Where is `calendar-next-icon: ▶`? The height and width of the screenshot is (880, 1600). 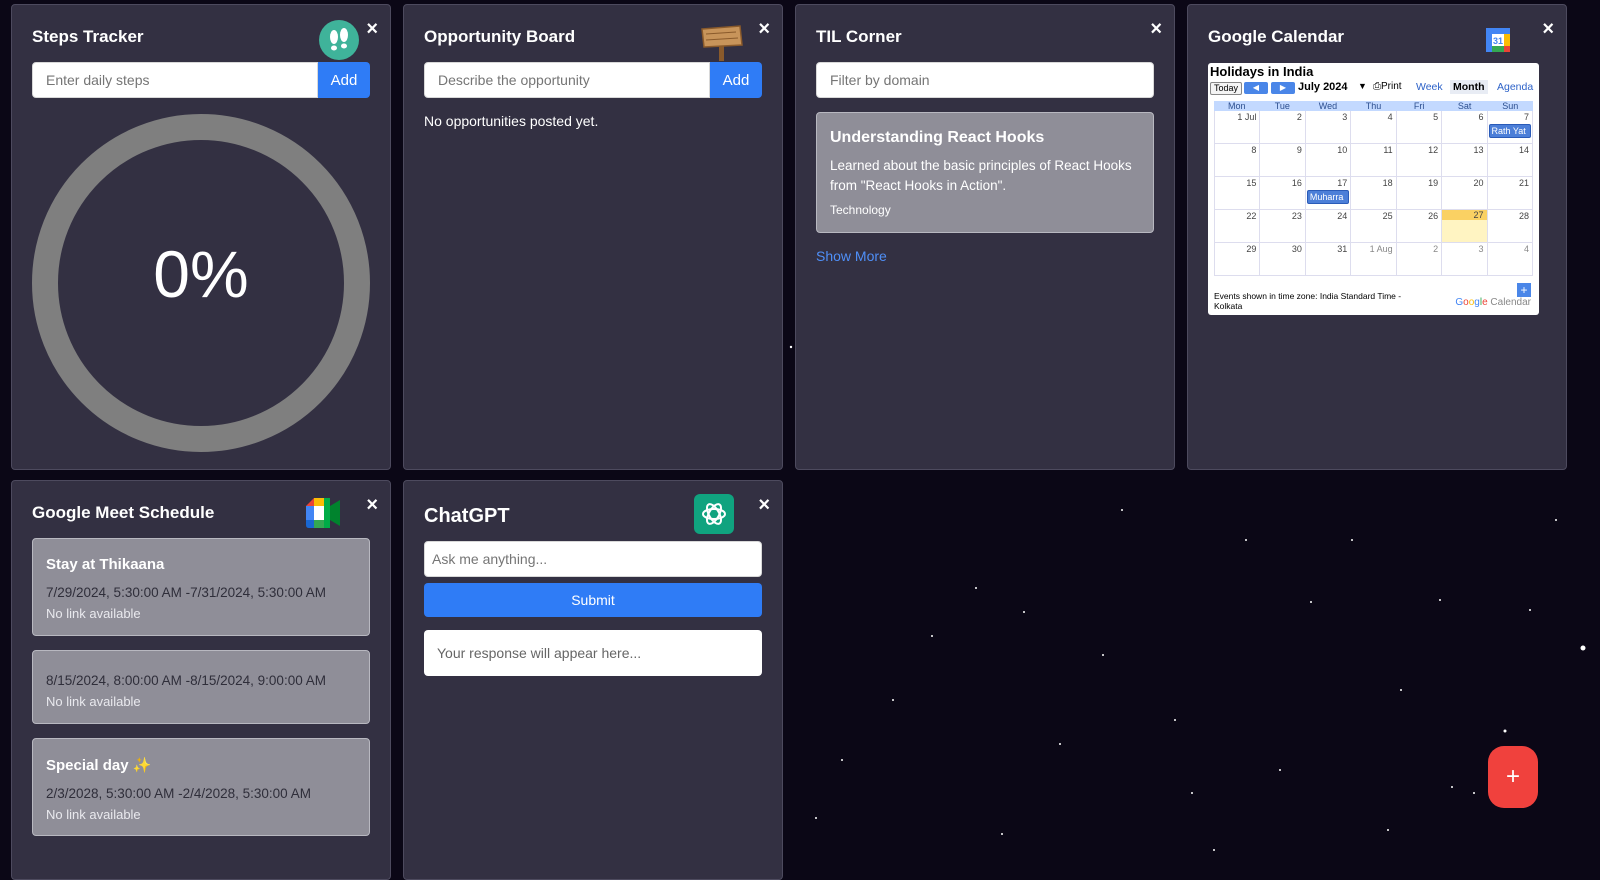
calendar-next-icon: ▶ is located at coordinates (1283, 88).